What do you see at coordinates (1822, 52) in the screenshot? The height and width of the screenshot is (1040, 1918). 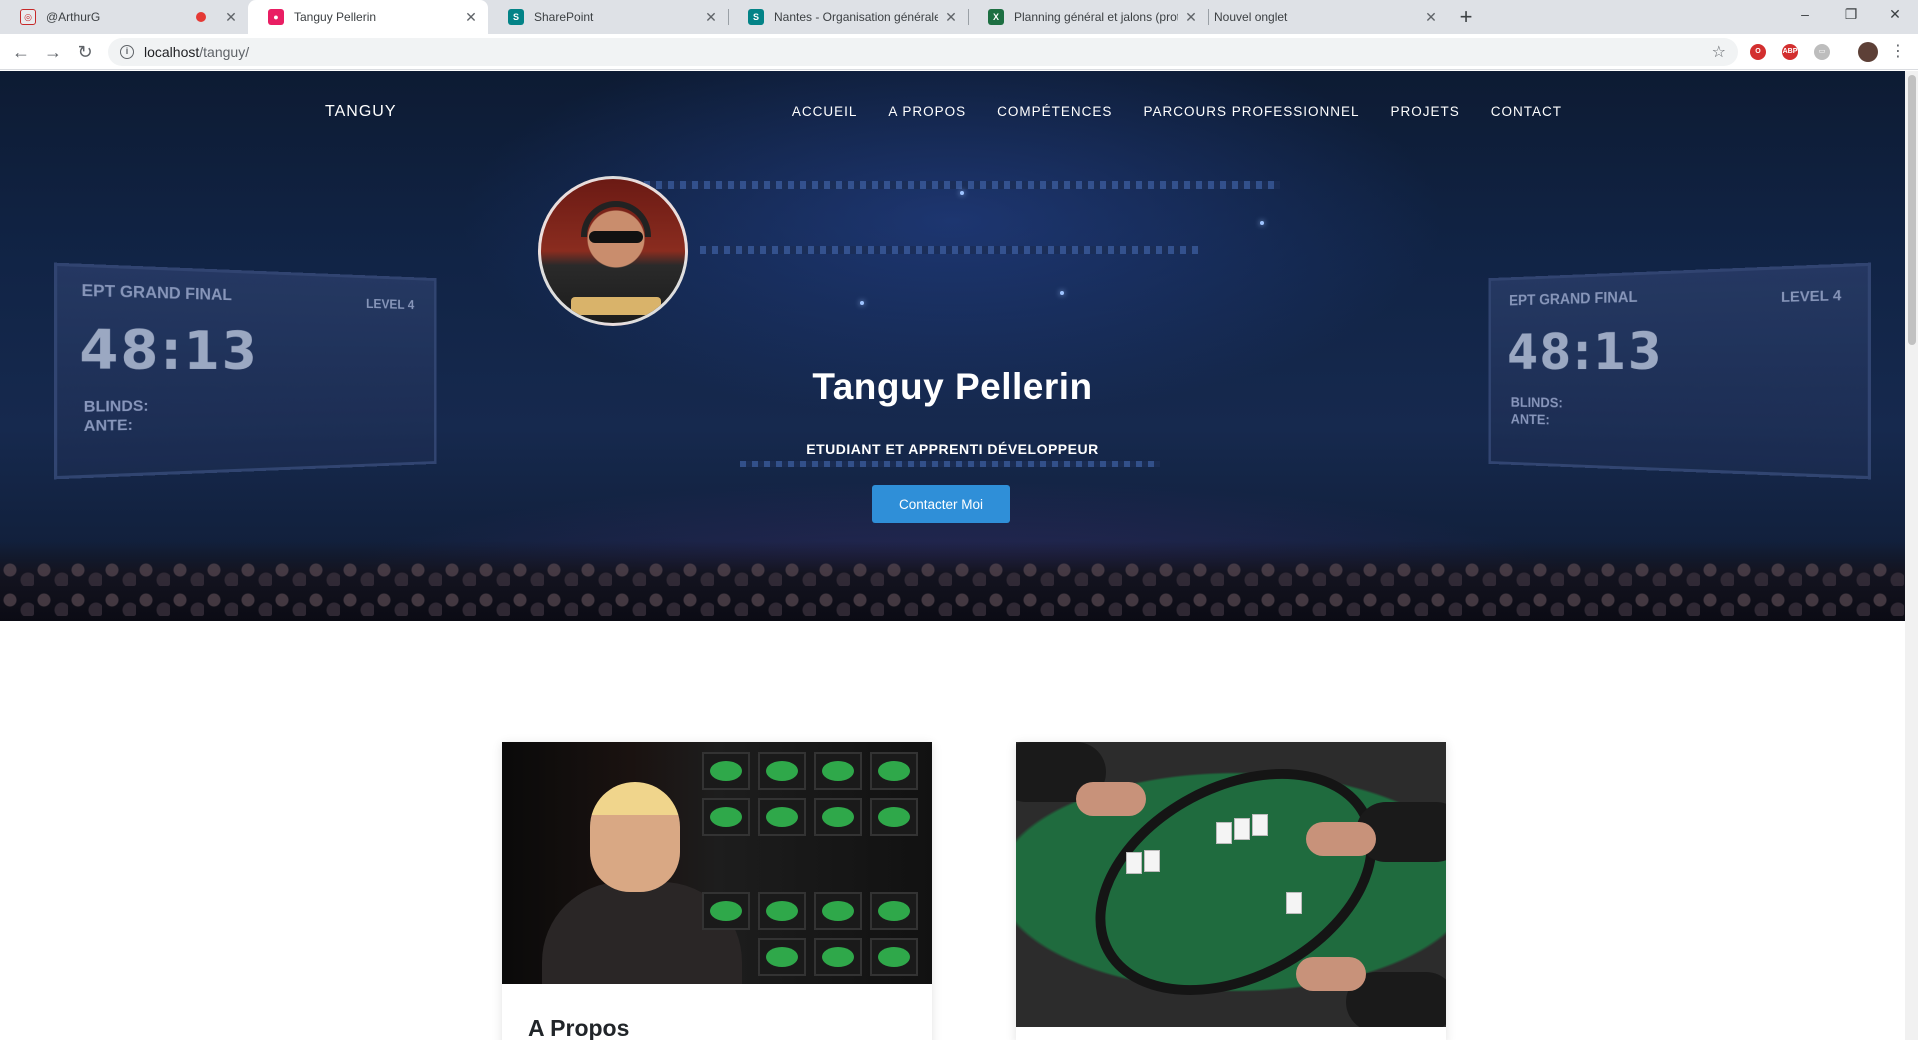 I see `extension-icon: ▭` at bounding box center [1822, 52].